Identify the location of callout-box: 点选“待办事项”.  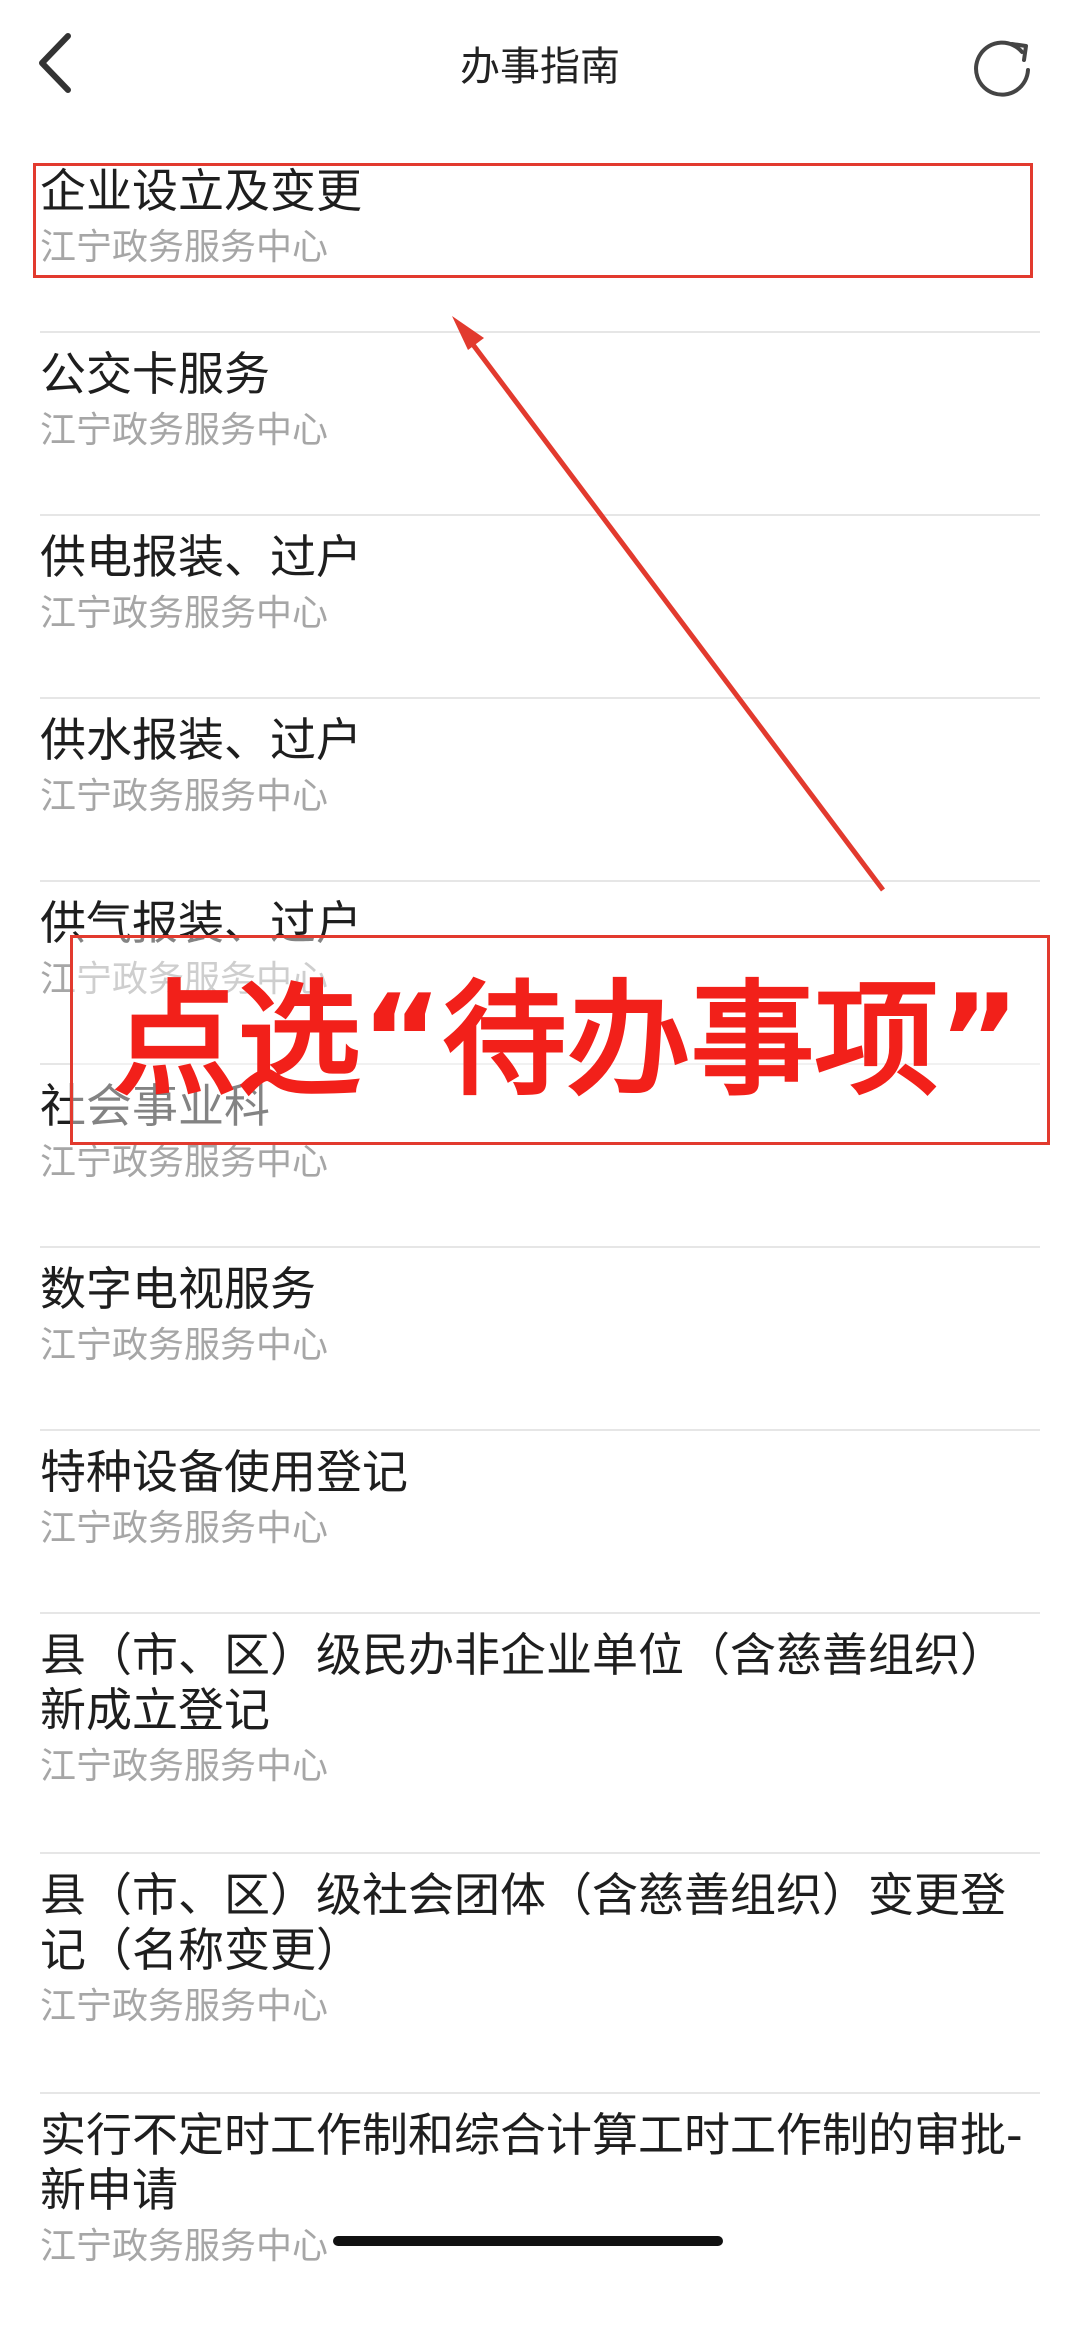
(560, 1040).